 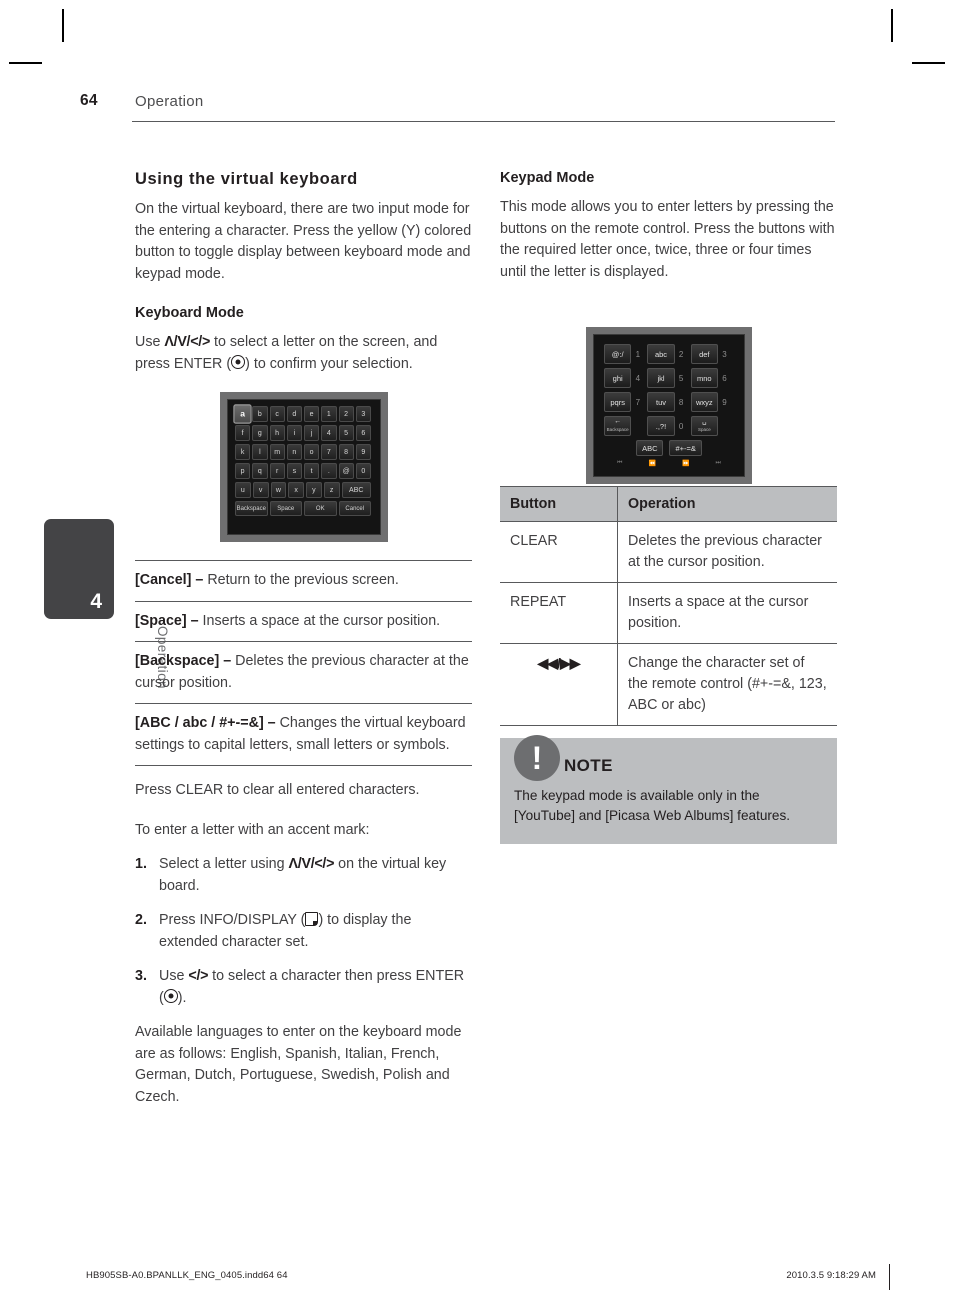 I want to click on keypad-charset-button-abc: ABC, so click(x=650, y=448).